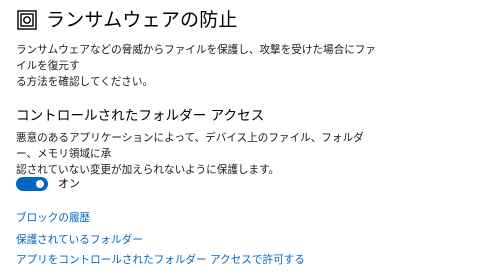 The image size is (500, 274). I want to click on toggle-knob, so click(40, 184).